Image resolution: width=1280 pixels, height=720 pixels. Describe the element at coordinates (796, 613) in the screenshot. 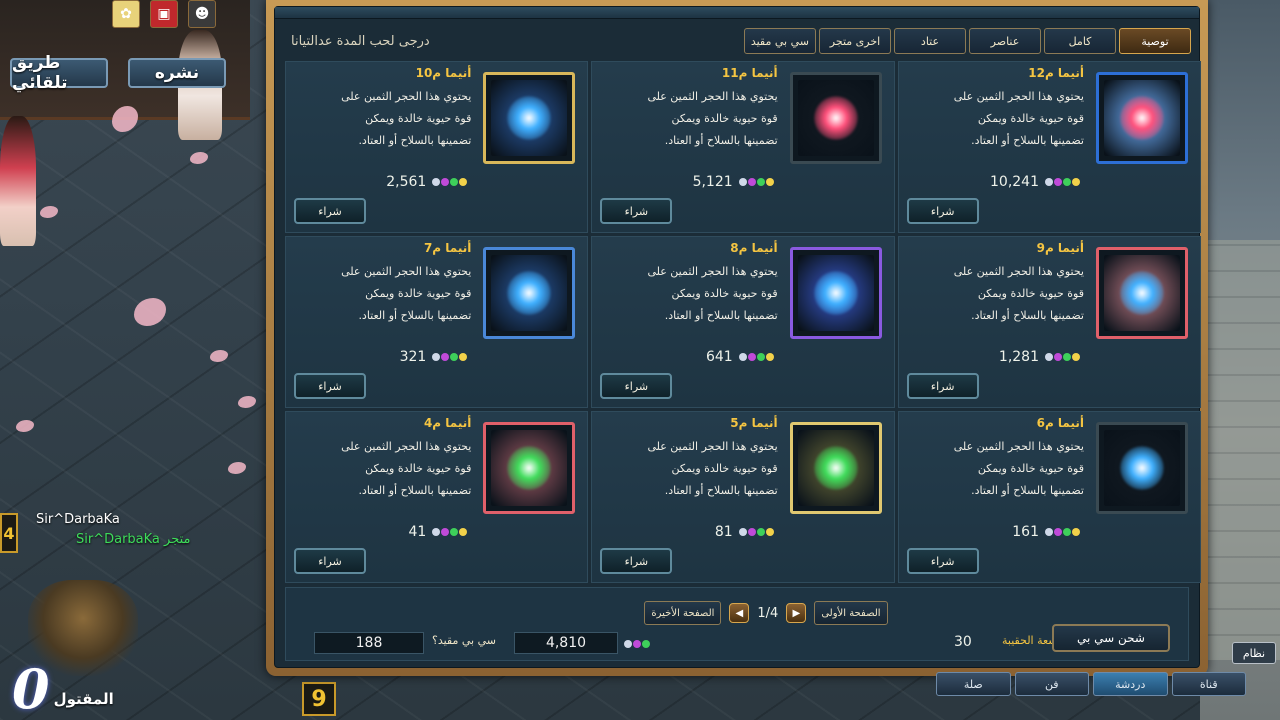

I see `next-page-icon: ▶` at that location.